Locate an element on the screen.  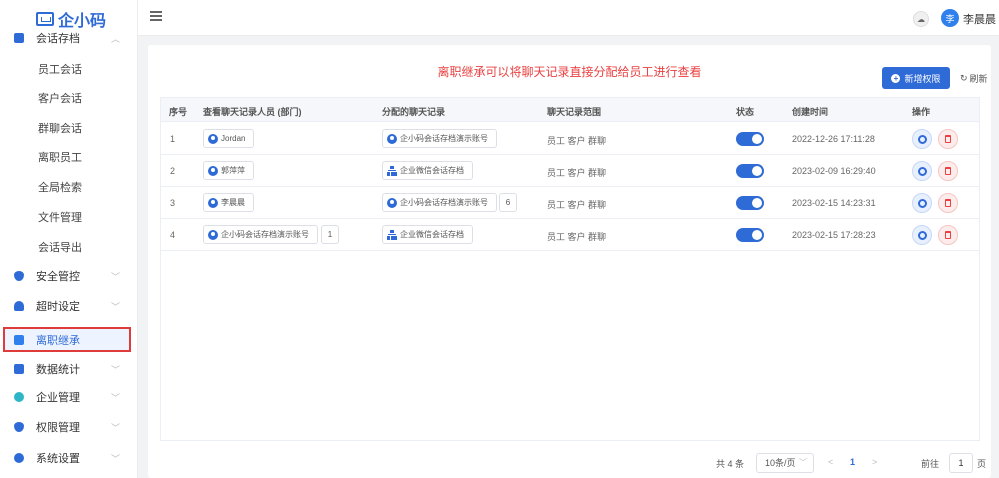
sidebar-item-file-management: 文件管理 is located at coordinates (69, 217).